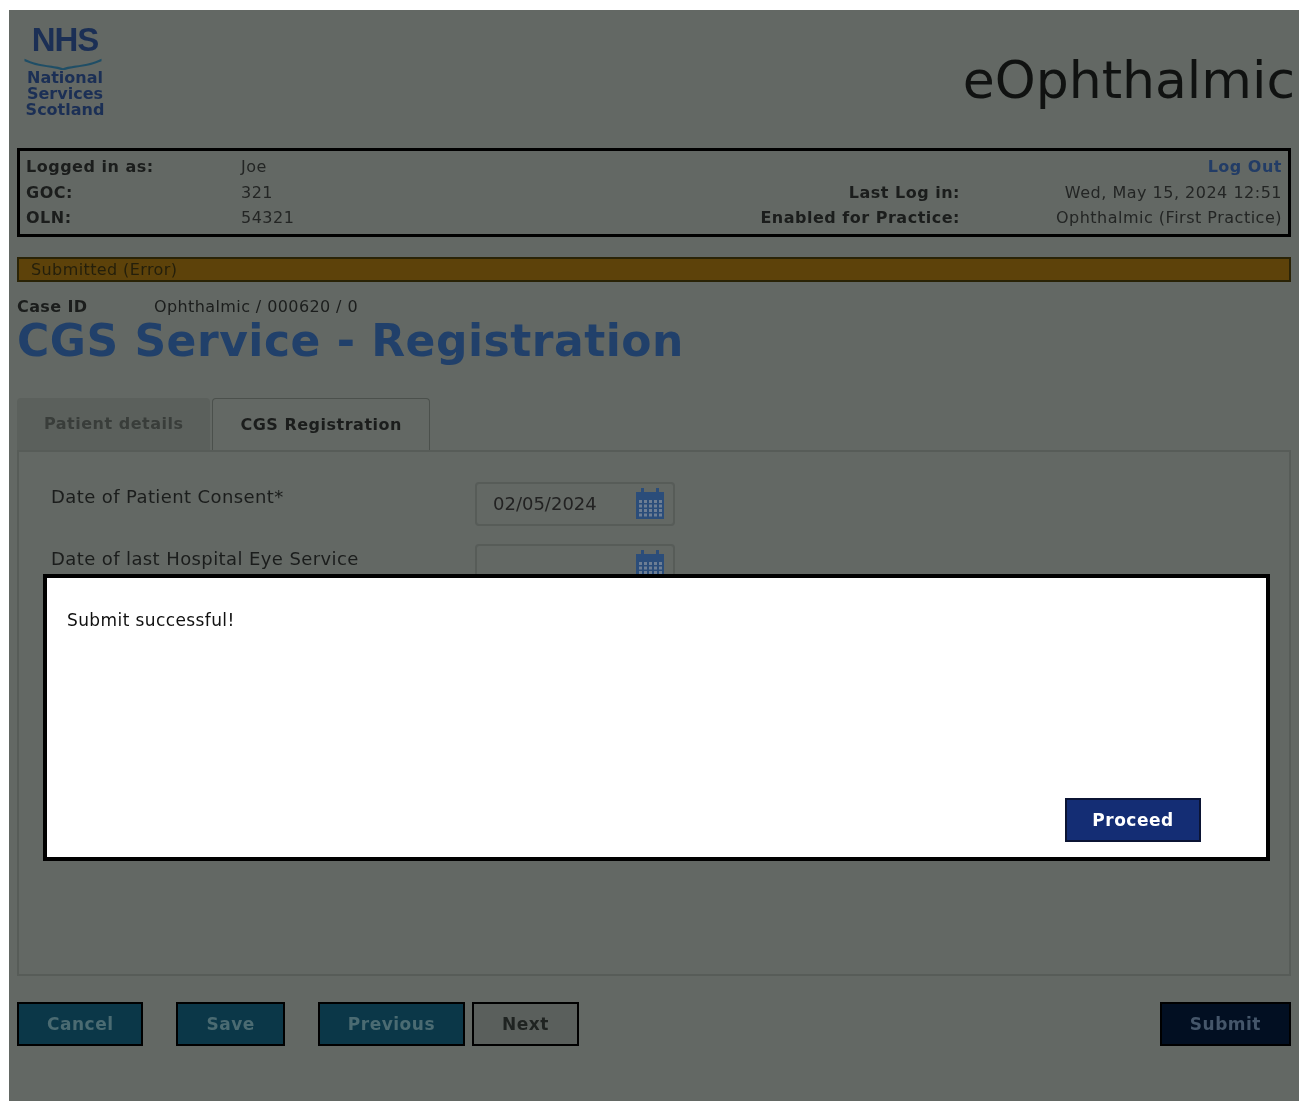 The width and height of the screenshot is (1299, 1101). I want to click on info-value: 321, so click(257, 192).